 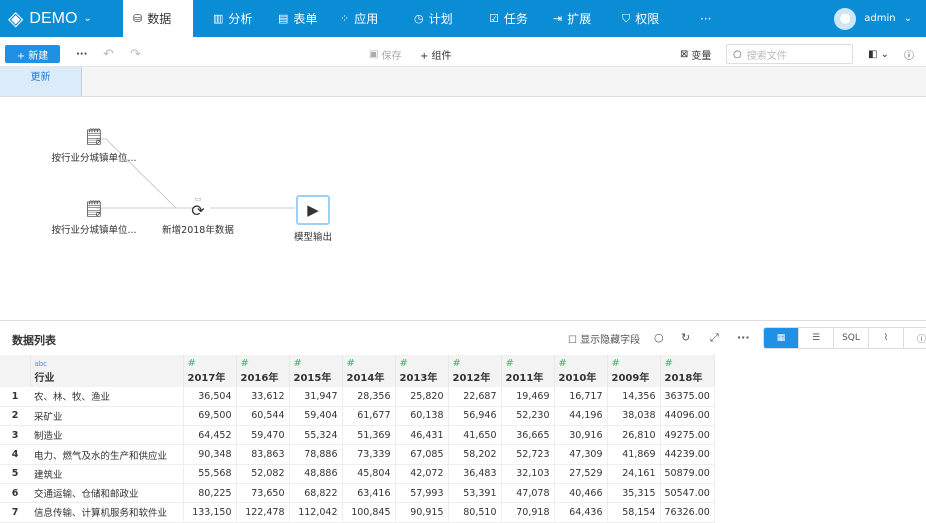 I want to click on value-cell: 16,717, so click(x=581, y=397).